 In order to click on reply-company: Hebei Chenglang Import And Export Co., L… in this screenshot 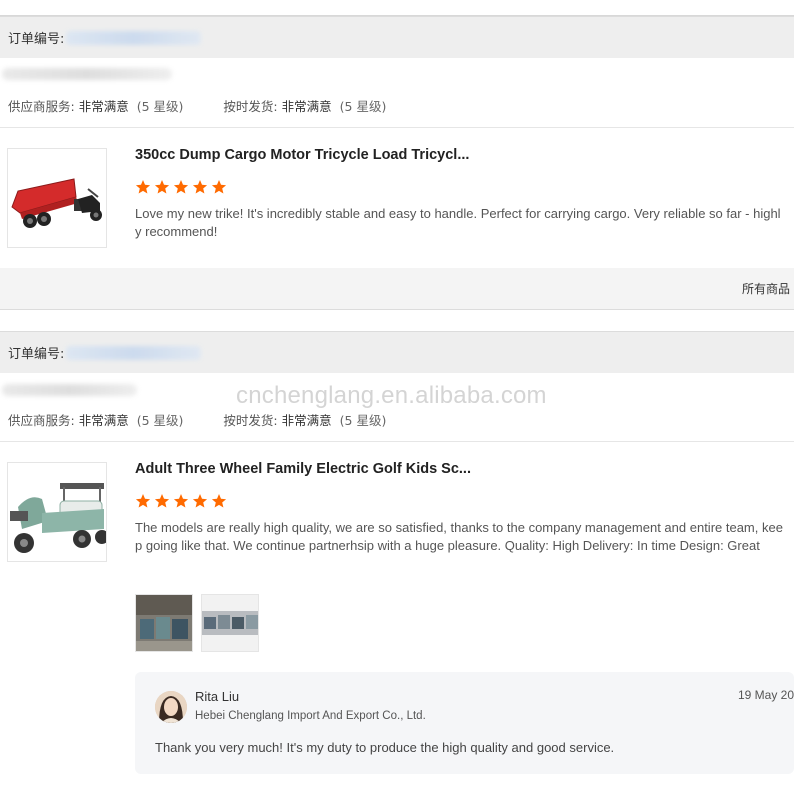, I will do `click(310, 716)`.